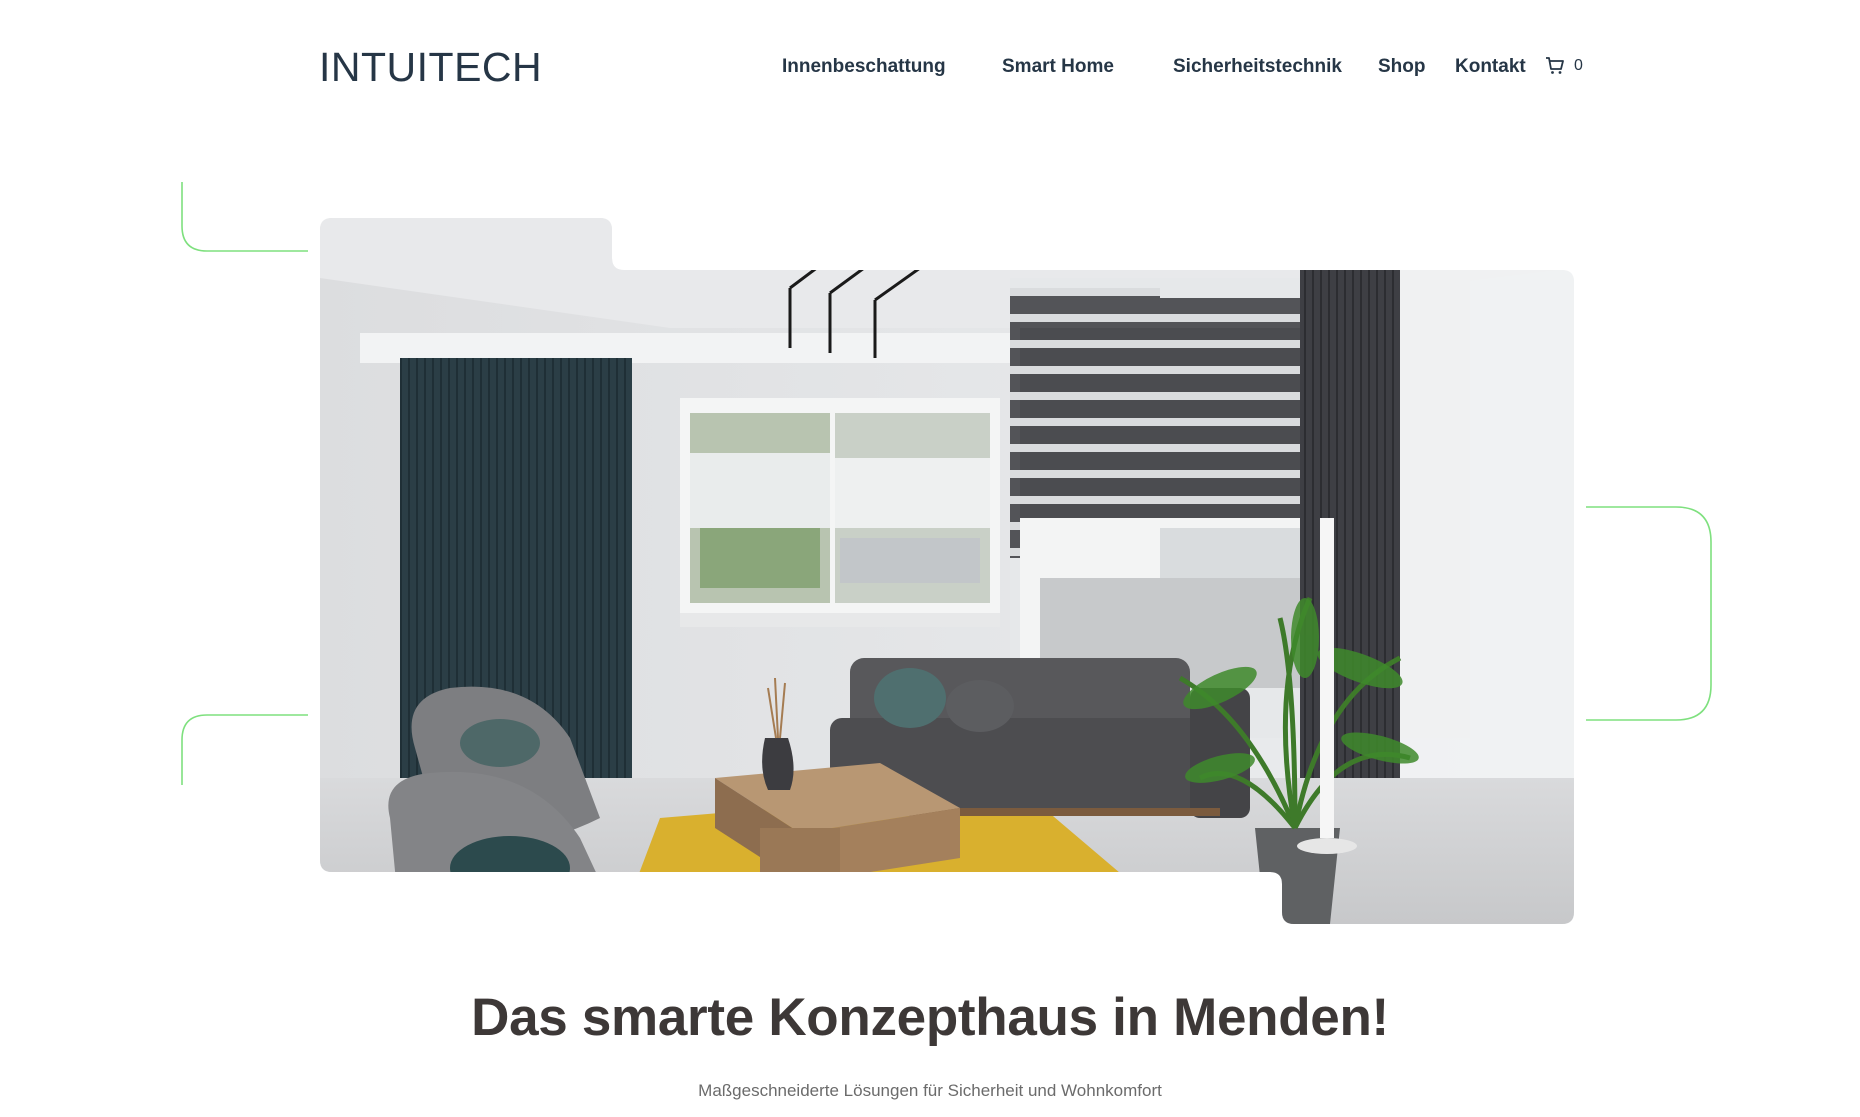 This screenshot has width=1860, height=1117. Describe the element at coordinates (864, 67) in the screenshot. I see `nav-item-innenbeschattung: Innenbeschattung` at that location.